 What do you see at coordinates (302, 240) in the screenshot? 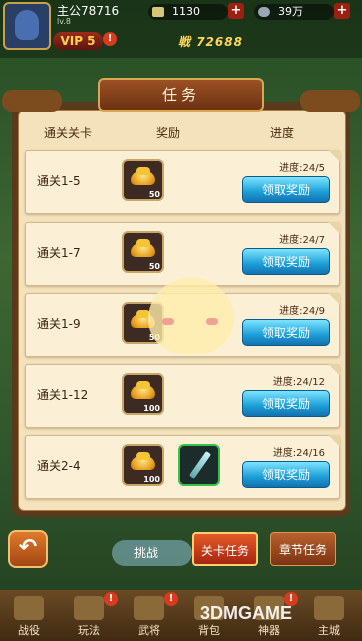
I see `task-progress: 进度:24/7` at bounding box center [302, 240].